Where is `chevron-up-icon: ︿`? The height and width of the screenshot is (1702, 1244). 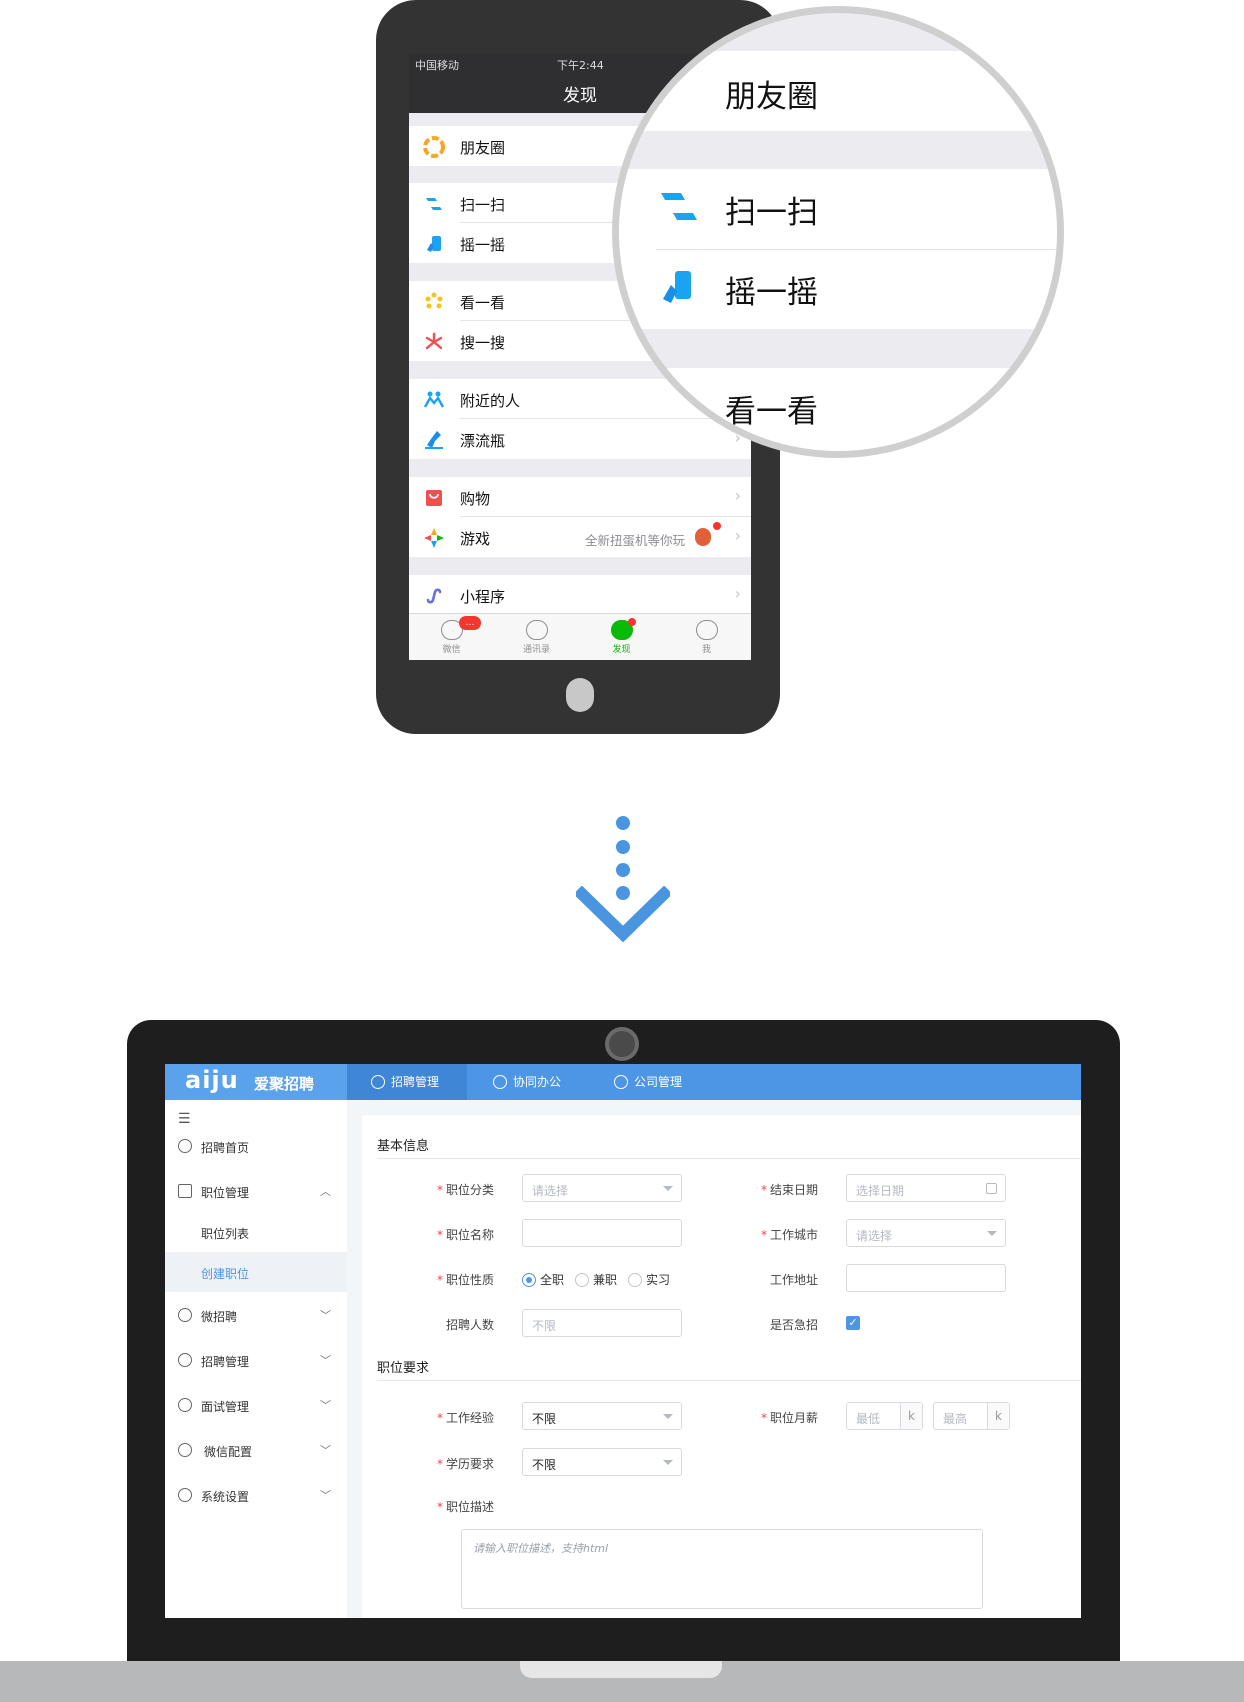
chevron-up-icon: ︿ is located at coordinates (325, 1191).